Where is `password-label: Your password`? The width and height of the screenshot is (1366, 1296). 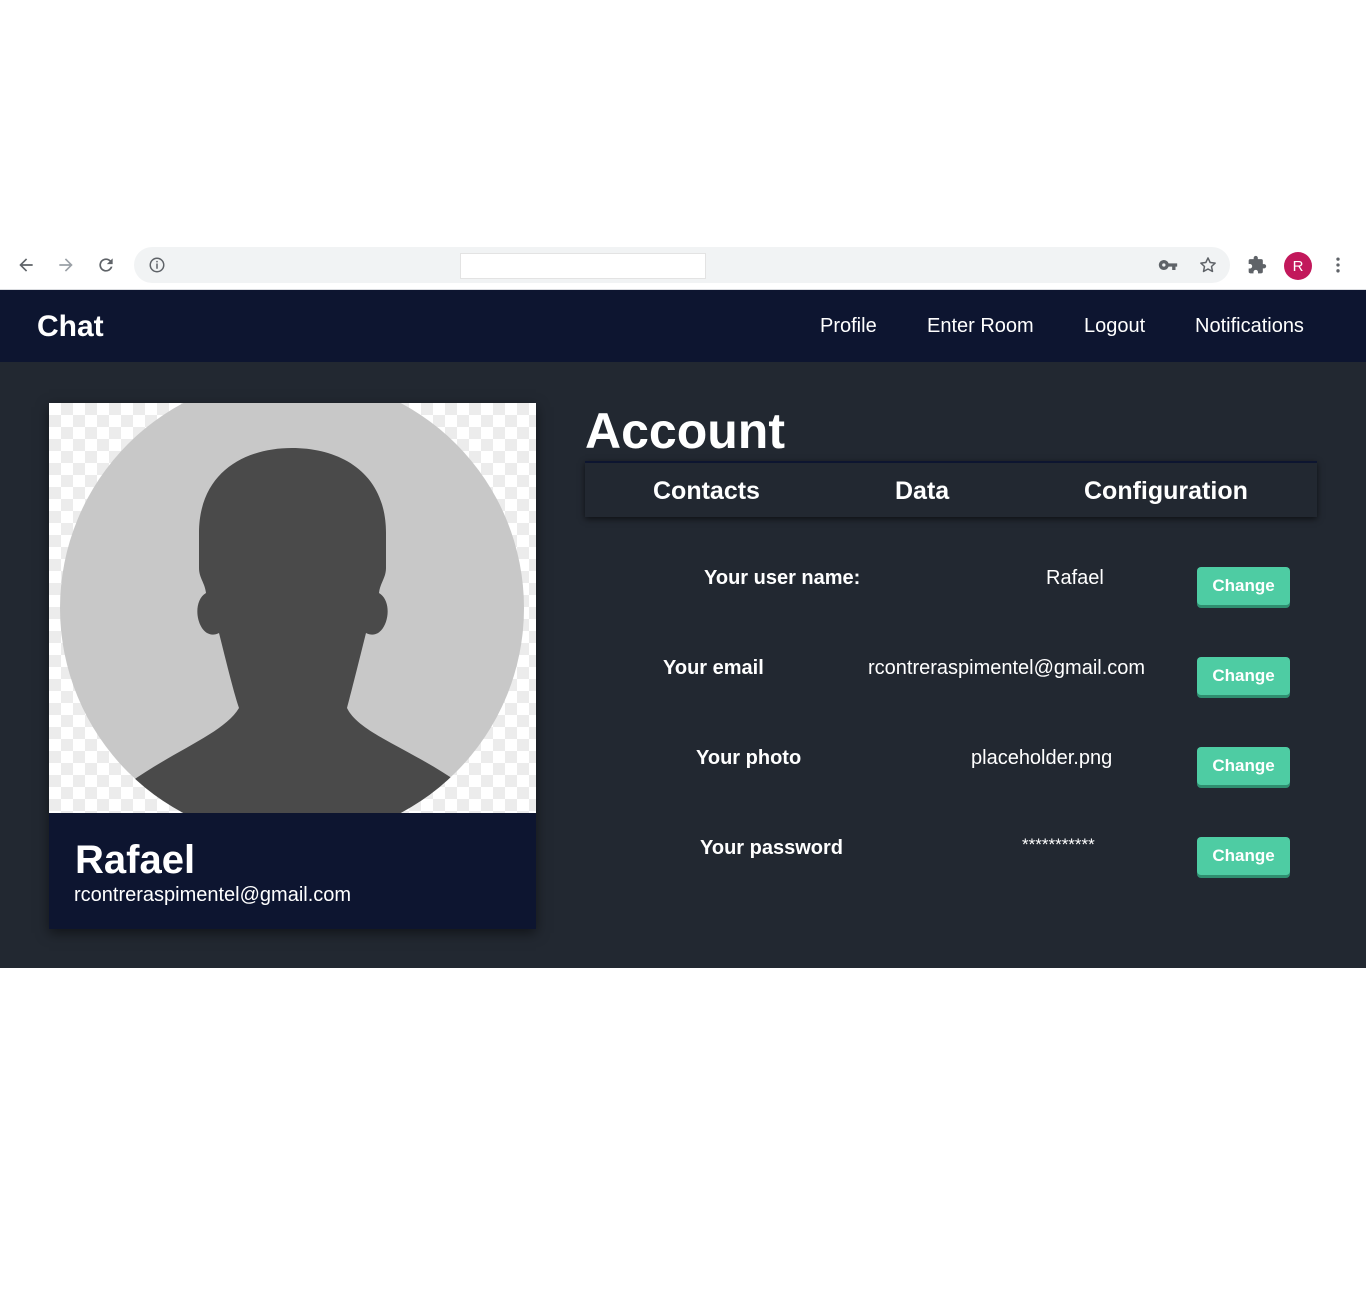 password-label: Your password is located at coordinates (771, 848).